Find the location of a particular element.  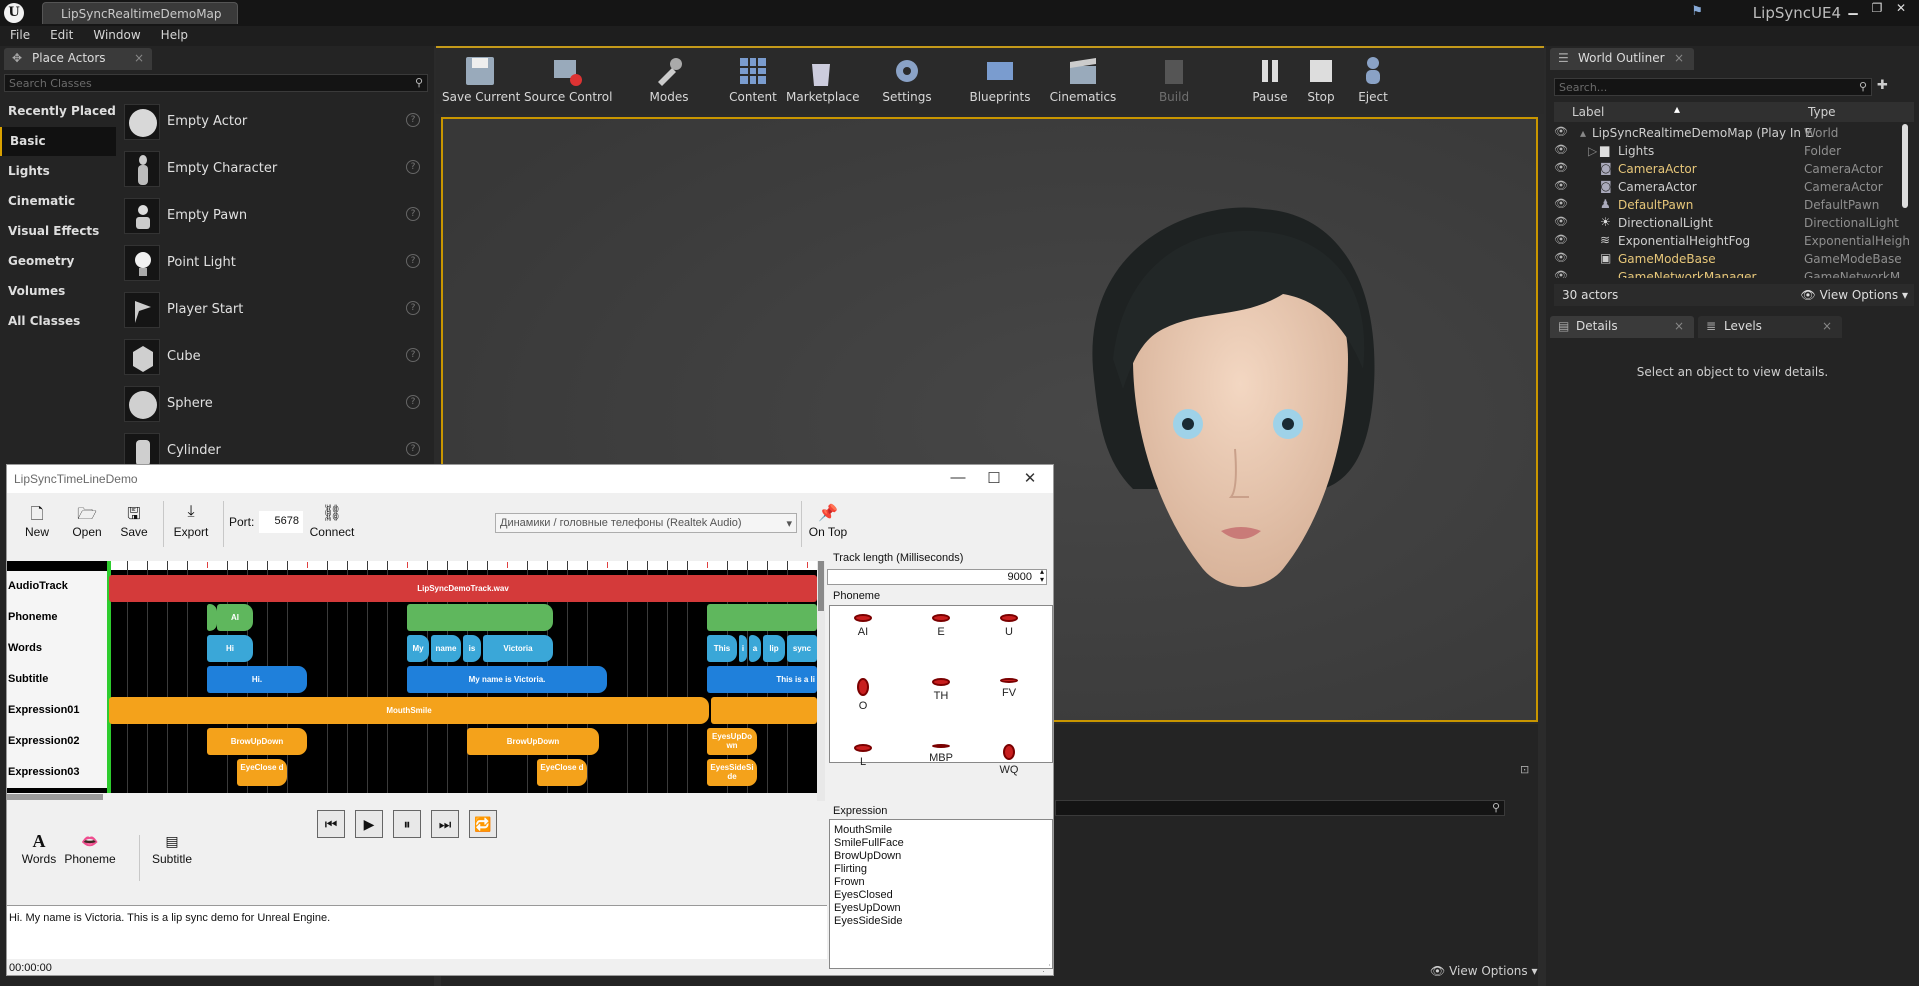

phoneme-button: O is located at coordinates (863, 695).